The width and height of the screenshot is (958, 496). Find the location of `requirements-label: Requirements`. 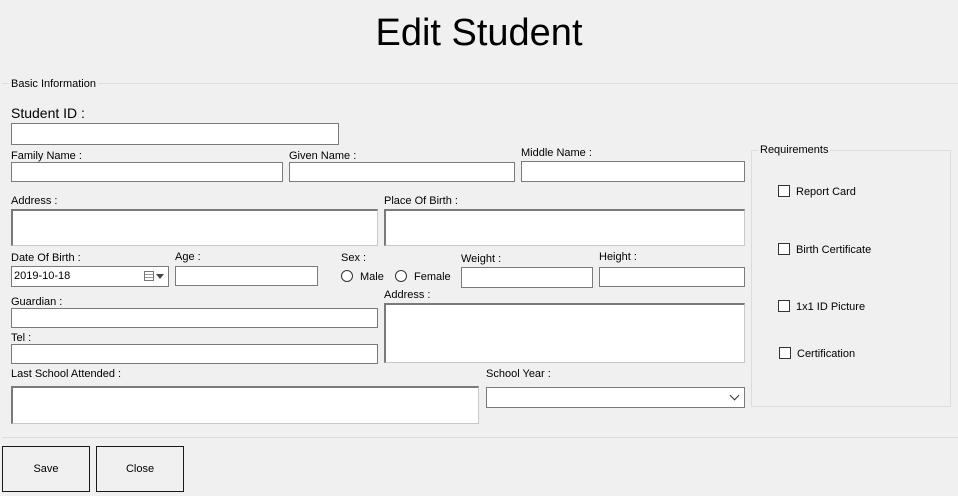

requirements-label: Requirements is located at coordinates (794, 150).